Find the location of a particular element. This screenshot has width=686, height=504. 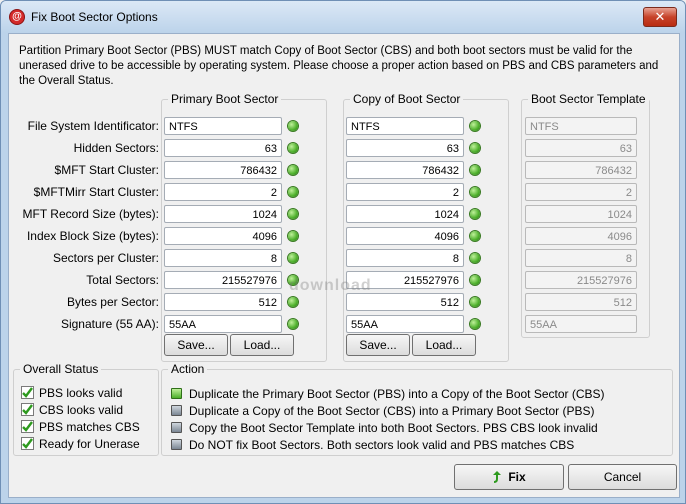

cancel-button: Cancel is located at coordinates (622, 477).